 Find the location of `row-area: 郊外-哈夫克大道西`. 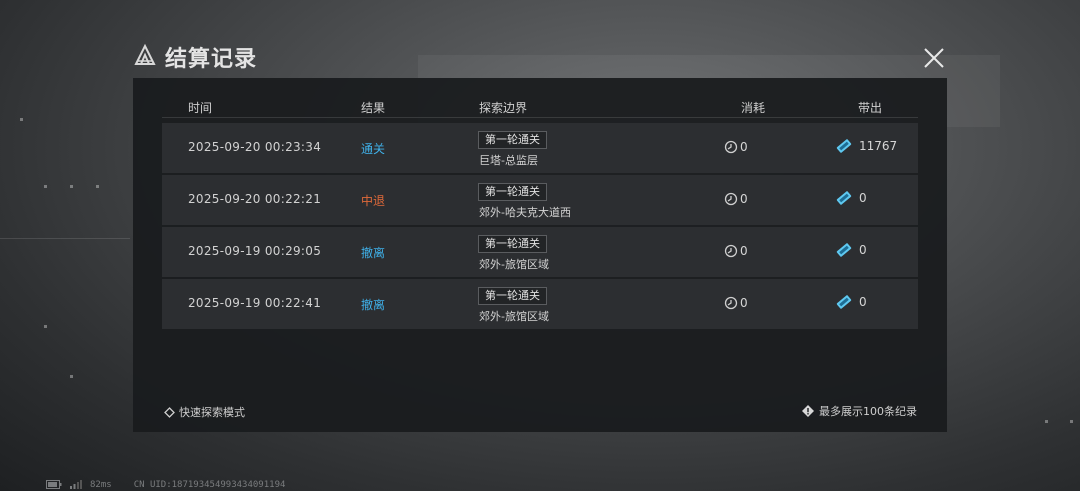

row-area: 郊外-哈夫克大道西 is located at coordinates (525, 212).